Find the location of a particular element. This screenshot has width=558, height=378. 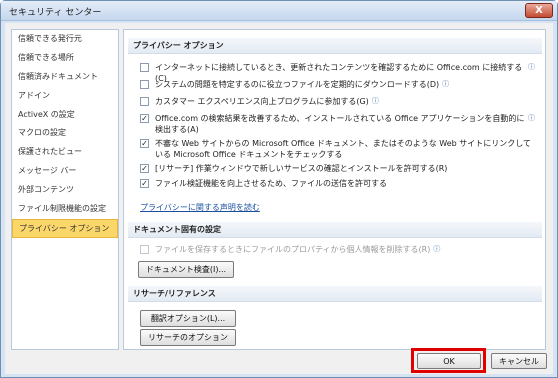

window-title: セキュリティ センター is located at coordinates (55, 13).